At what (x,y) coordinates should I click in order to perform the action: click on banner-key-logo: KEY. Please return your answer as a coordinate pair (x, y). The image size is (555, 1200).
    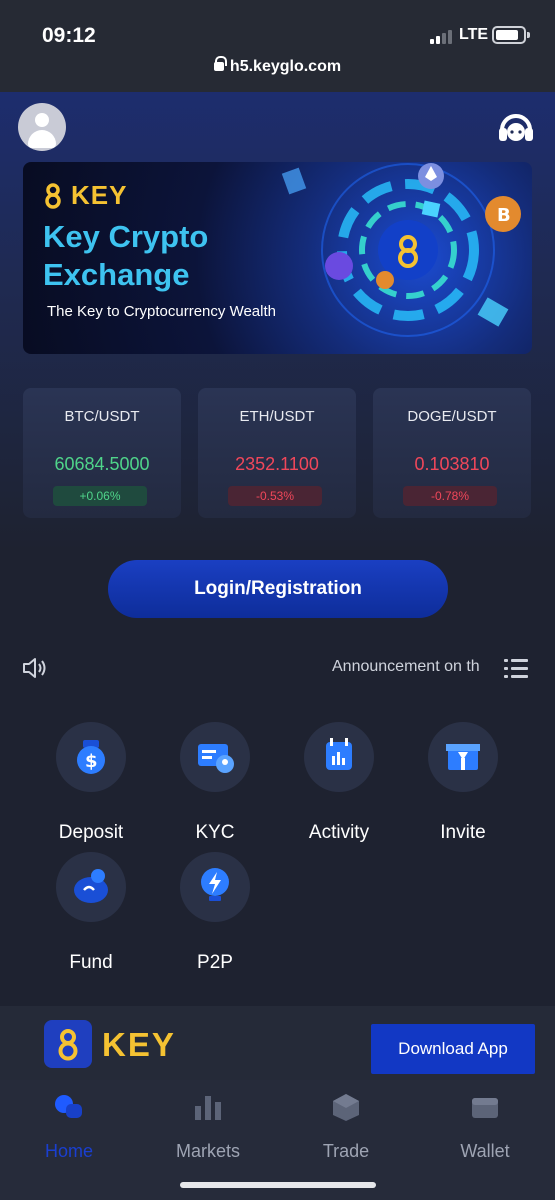
    Looking at the image, I should click on (85, 195).